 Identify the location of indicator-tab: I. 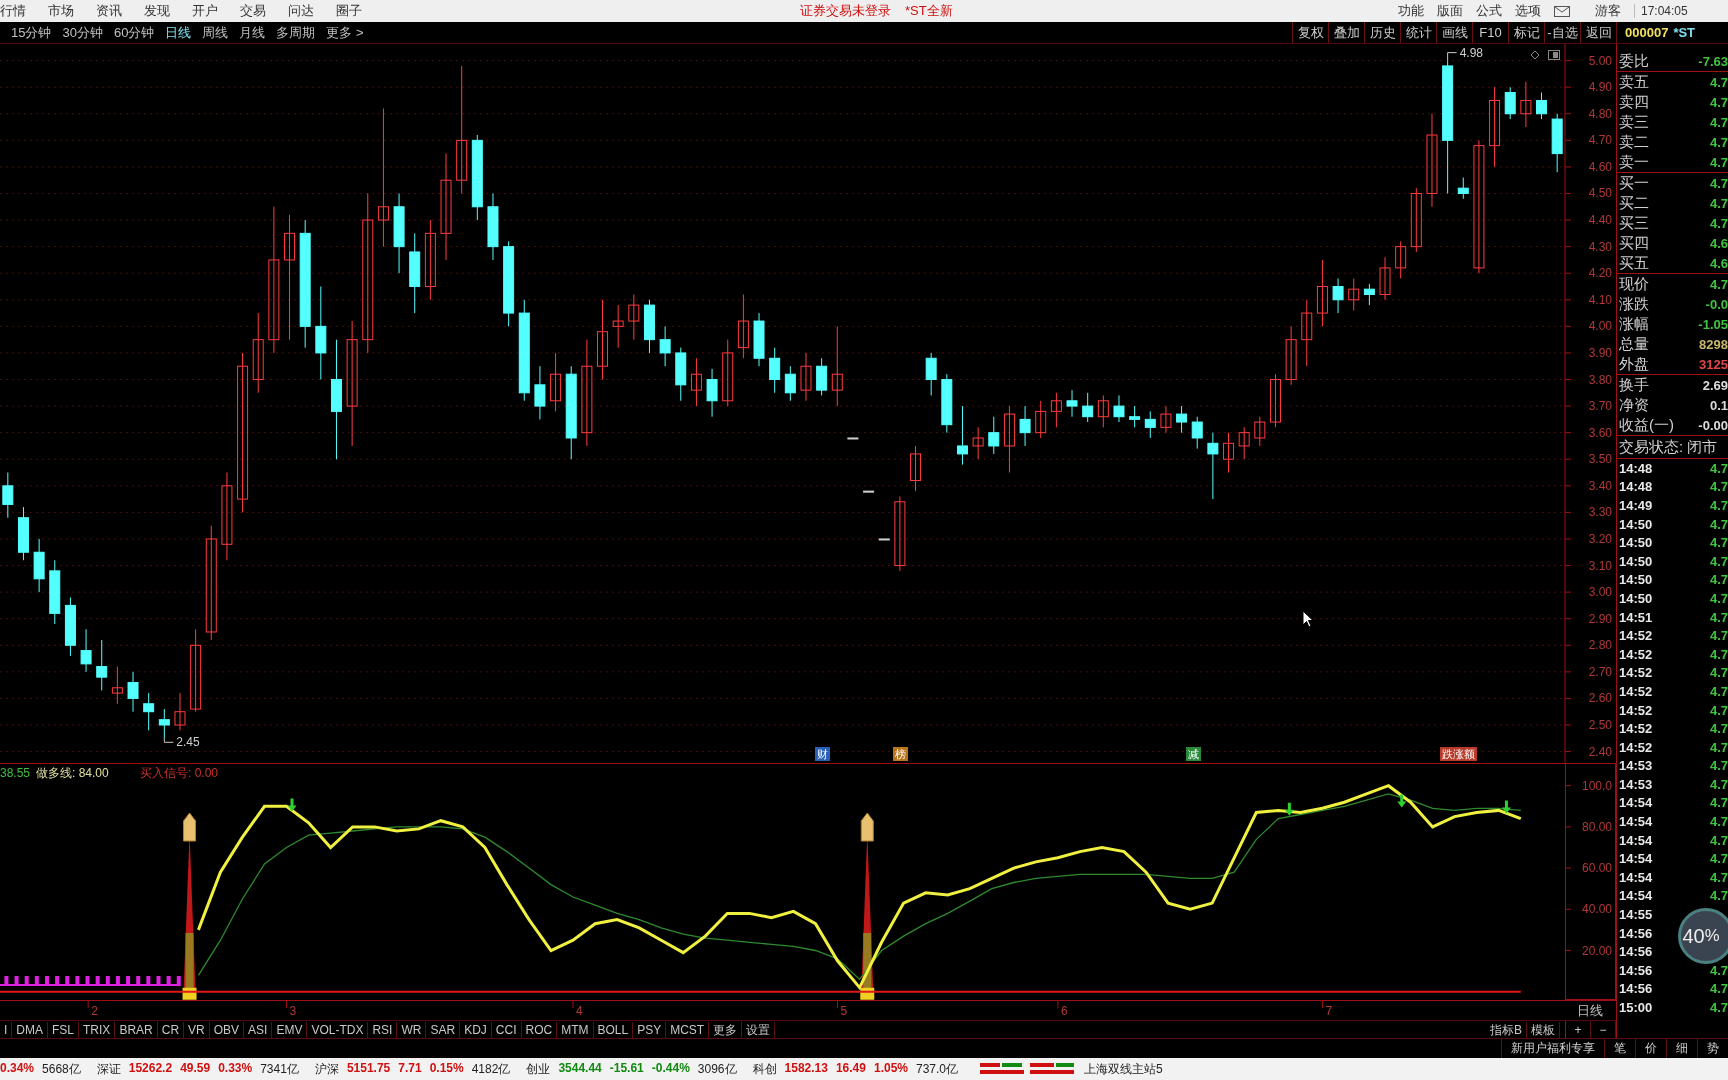
(6, 1029).